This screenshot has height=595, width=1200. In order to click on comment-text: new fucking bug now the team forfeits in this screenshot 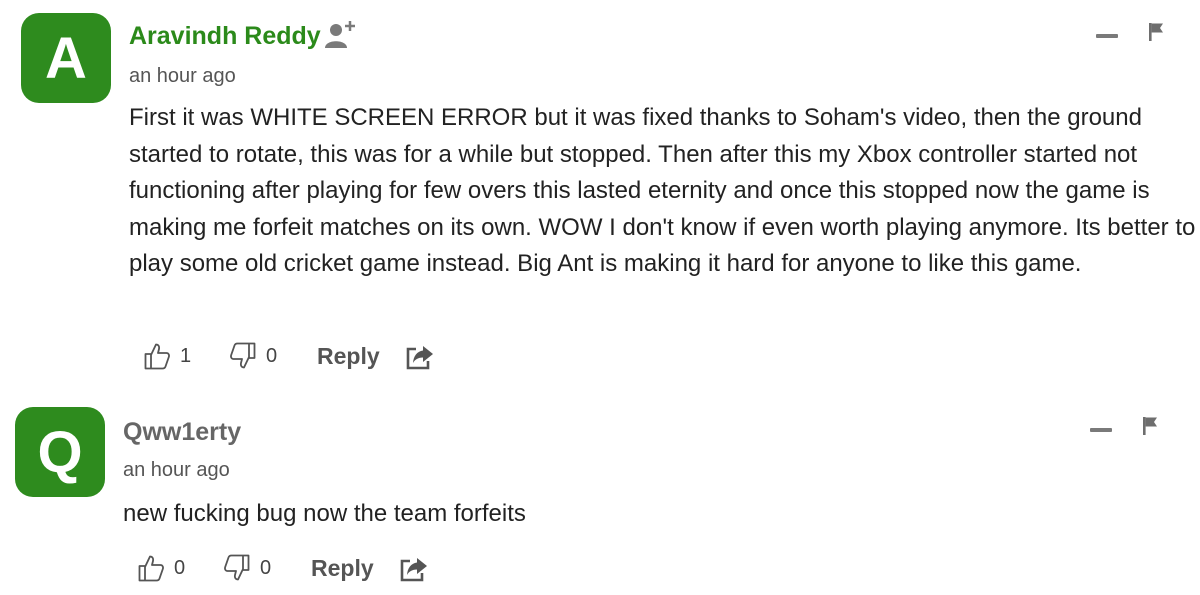, I will do `click(324, 513)`.